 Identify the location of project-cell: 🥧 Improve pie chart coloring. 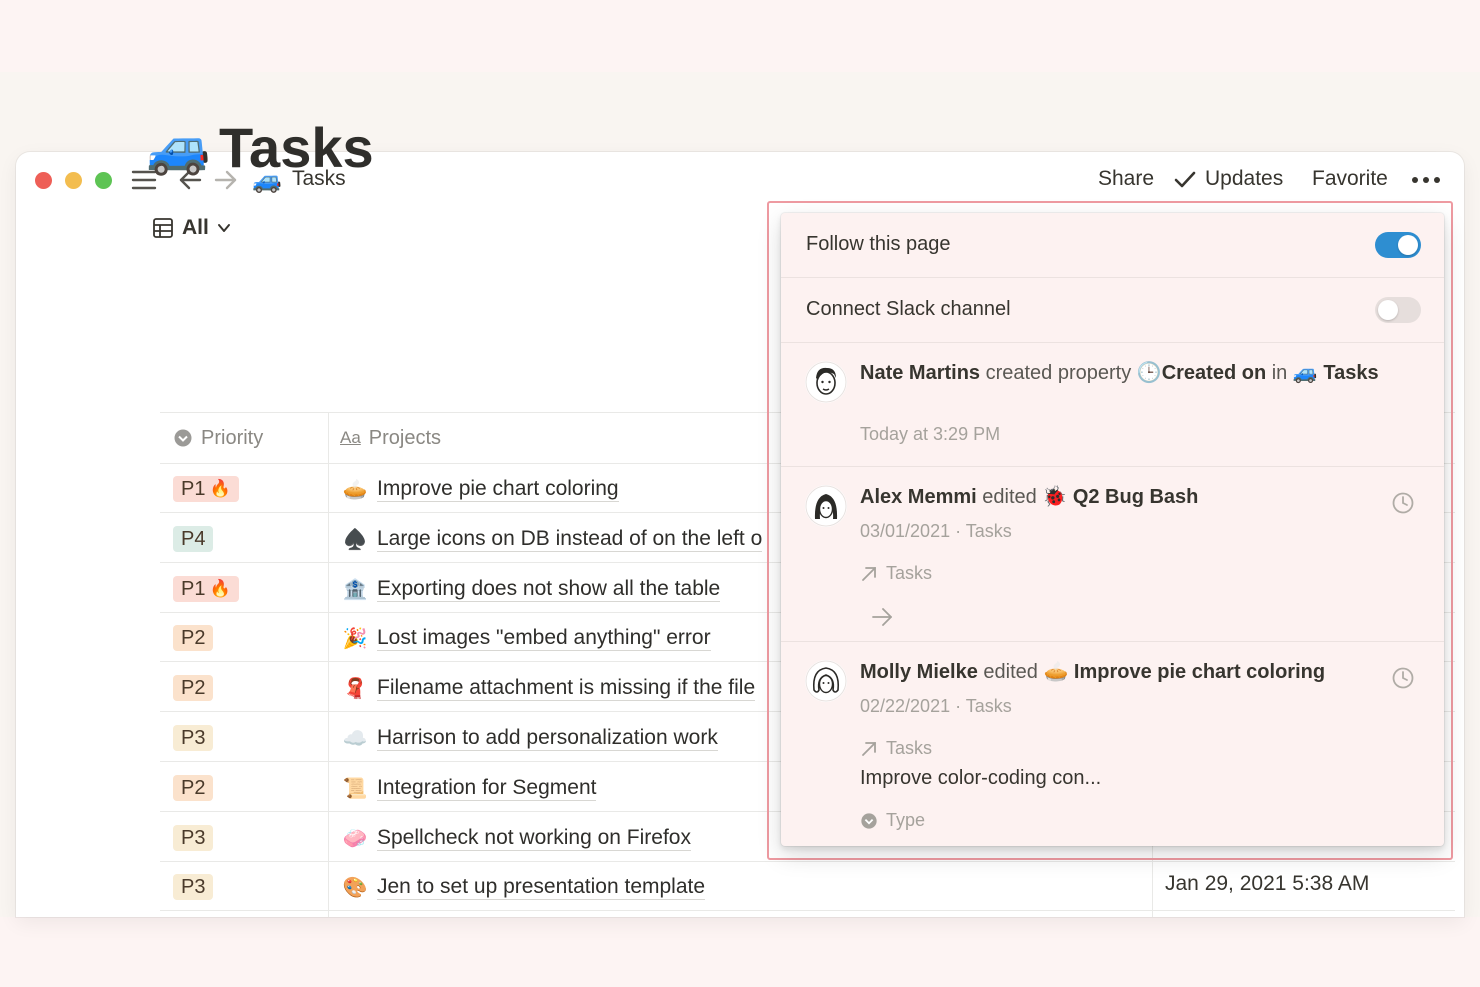
(480, 489).